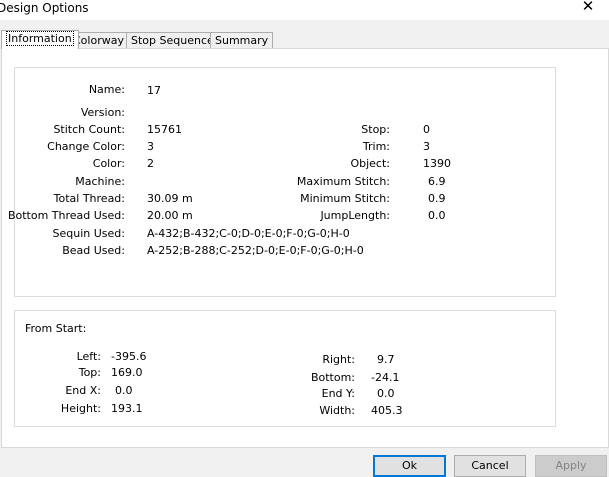 This screenshot has height=477, width=609. Describe the element at coordinates (170, 215) in the screenshot. I see `bottom-thread-value: 20.00 m` at that location.